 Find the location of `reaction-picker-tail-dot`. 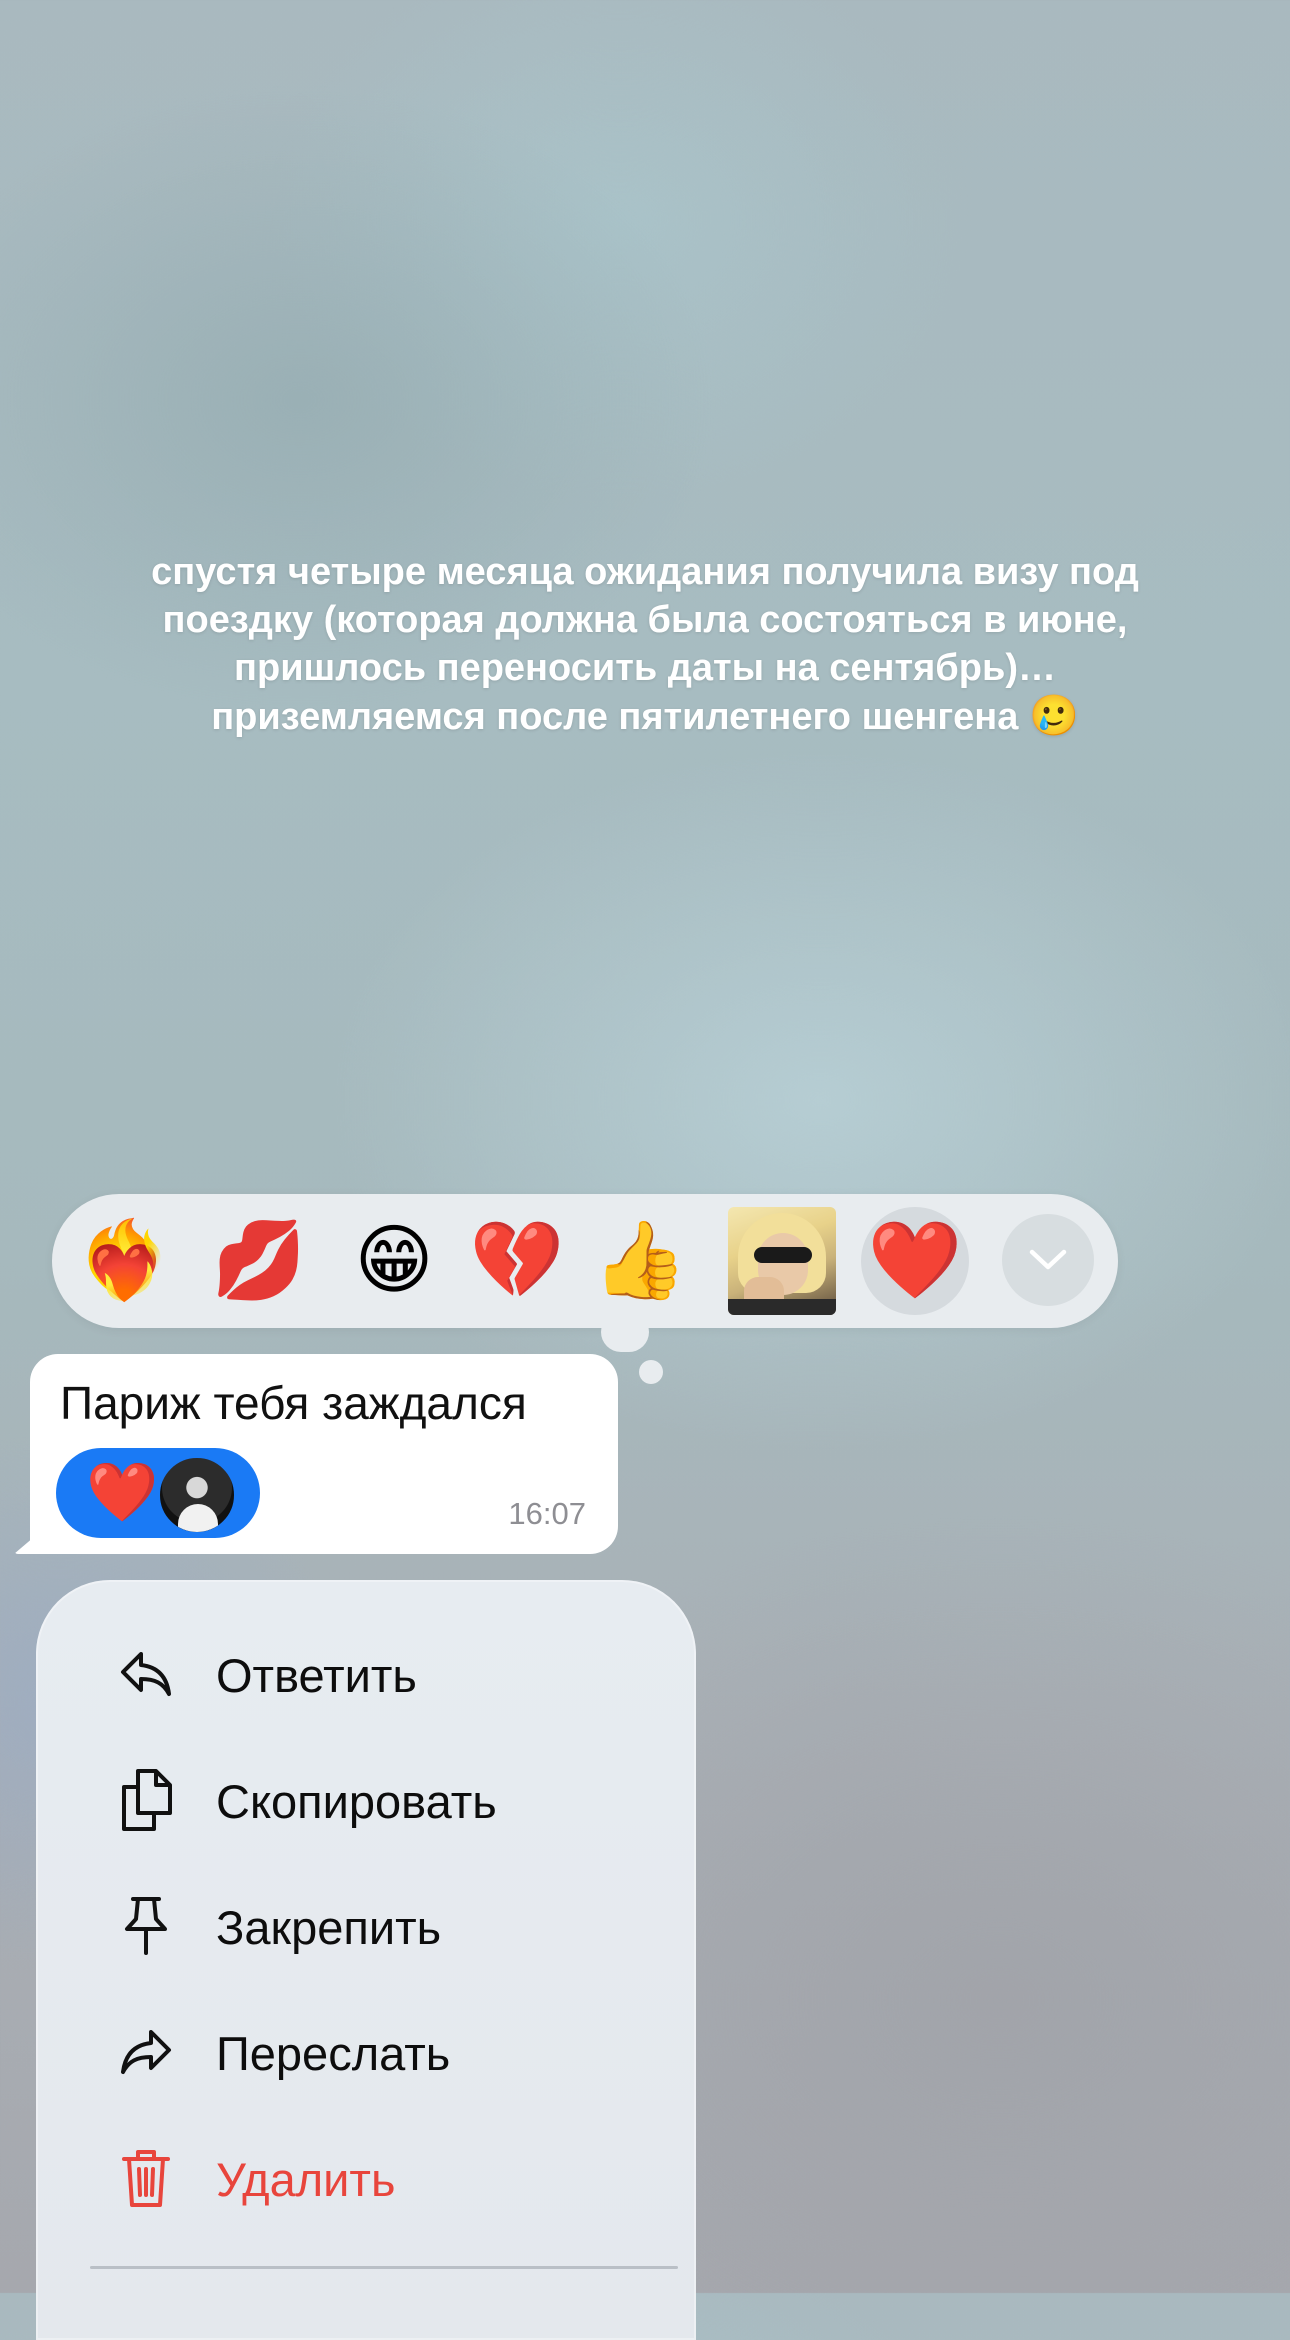

reaction-picker-tail-dot is located at coordinates (651, 1372).